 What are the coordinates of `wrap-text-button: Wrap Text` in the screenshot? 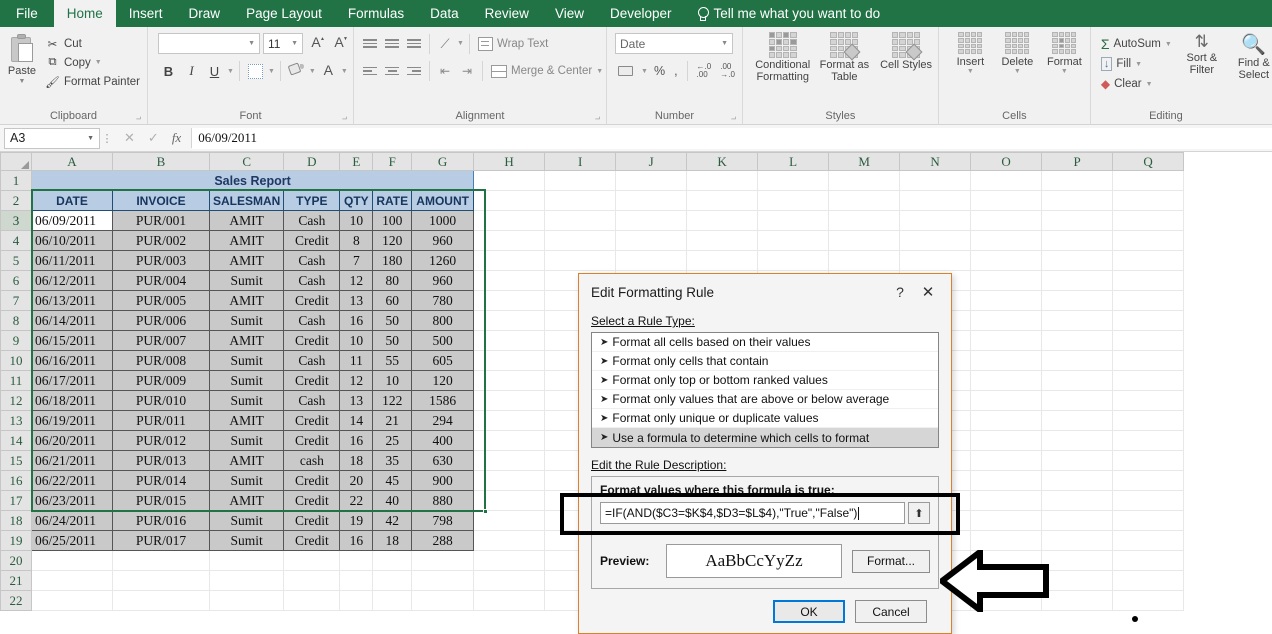 It's located at (513, 43).